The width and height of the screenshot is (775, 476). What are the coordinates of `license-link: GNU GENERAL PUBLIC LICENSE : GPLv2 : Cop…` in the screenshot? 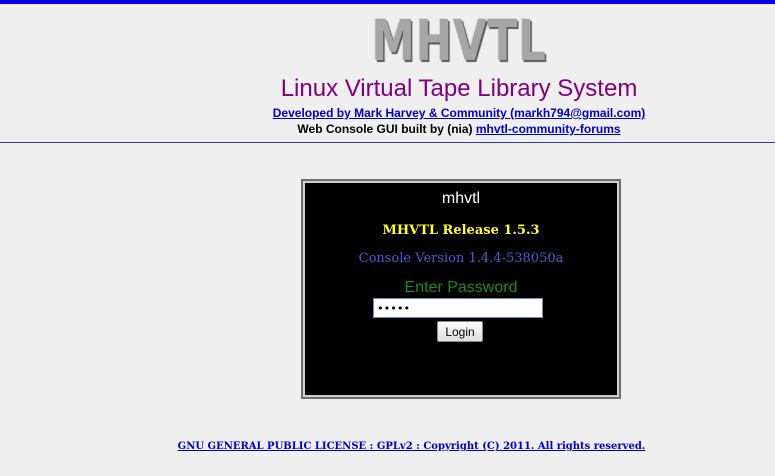 It's located at (387, 446).